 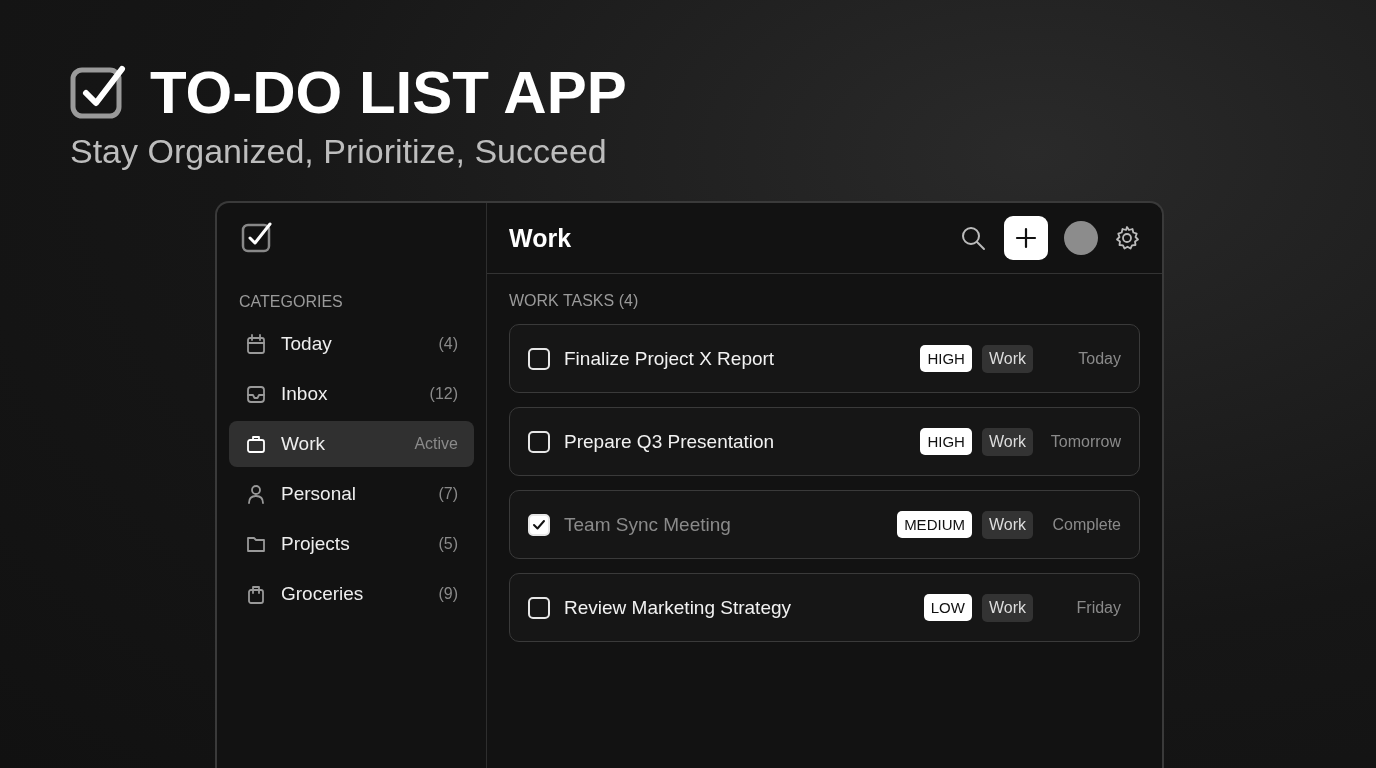 I want to click on sidebar-label: Groceries, so click(x=323, y=594).